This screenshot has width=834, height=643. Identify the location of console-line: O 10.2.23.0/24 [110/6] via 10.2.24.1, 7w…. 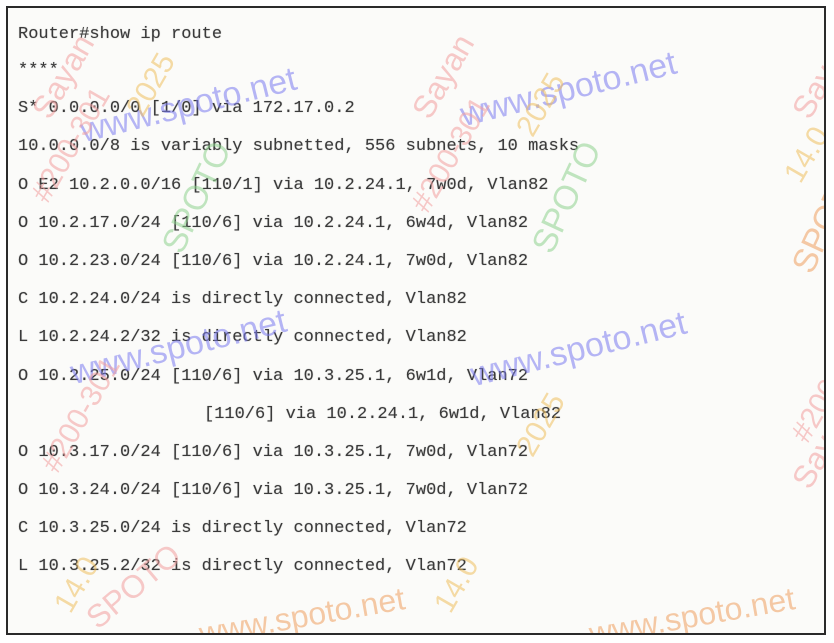
(273, 261).